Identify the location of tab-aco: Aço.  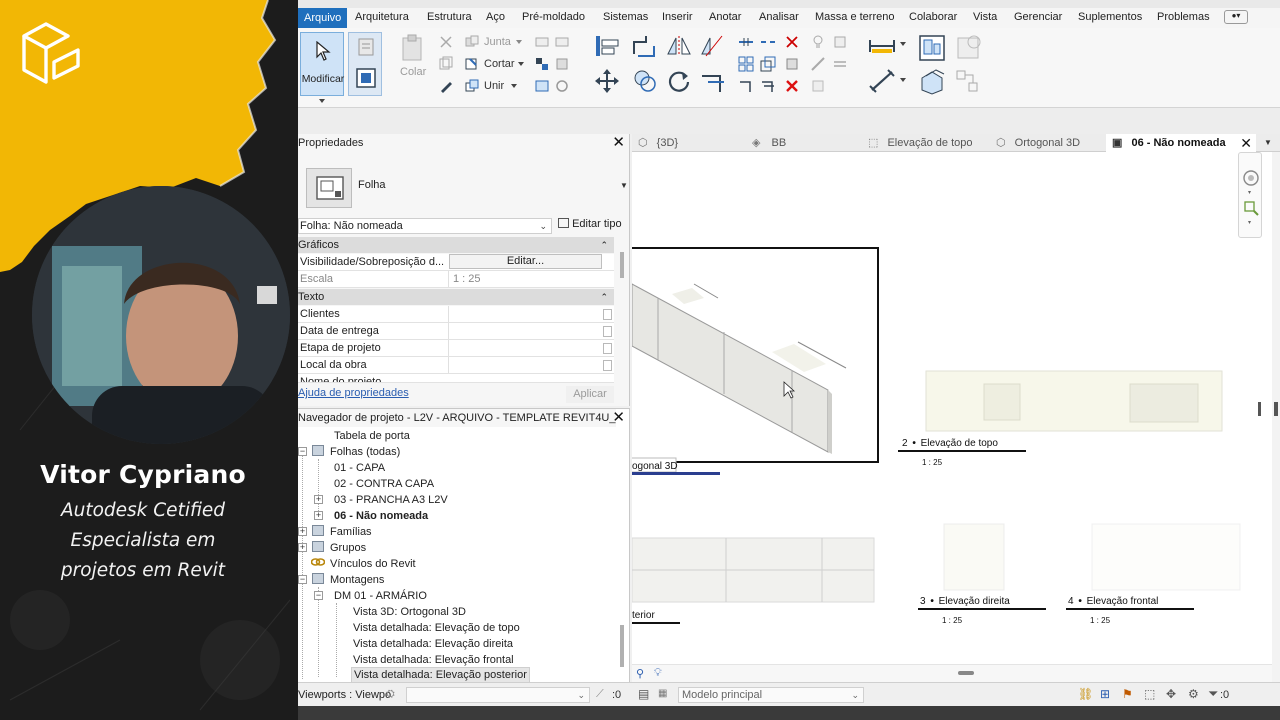
(495, 17).